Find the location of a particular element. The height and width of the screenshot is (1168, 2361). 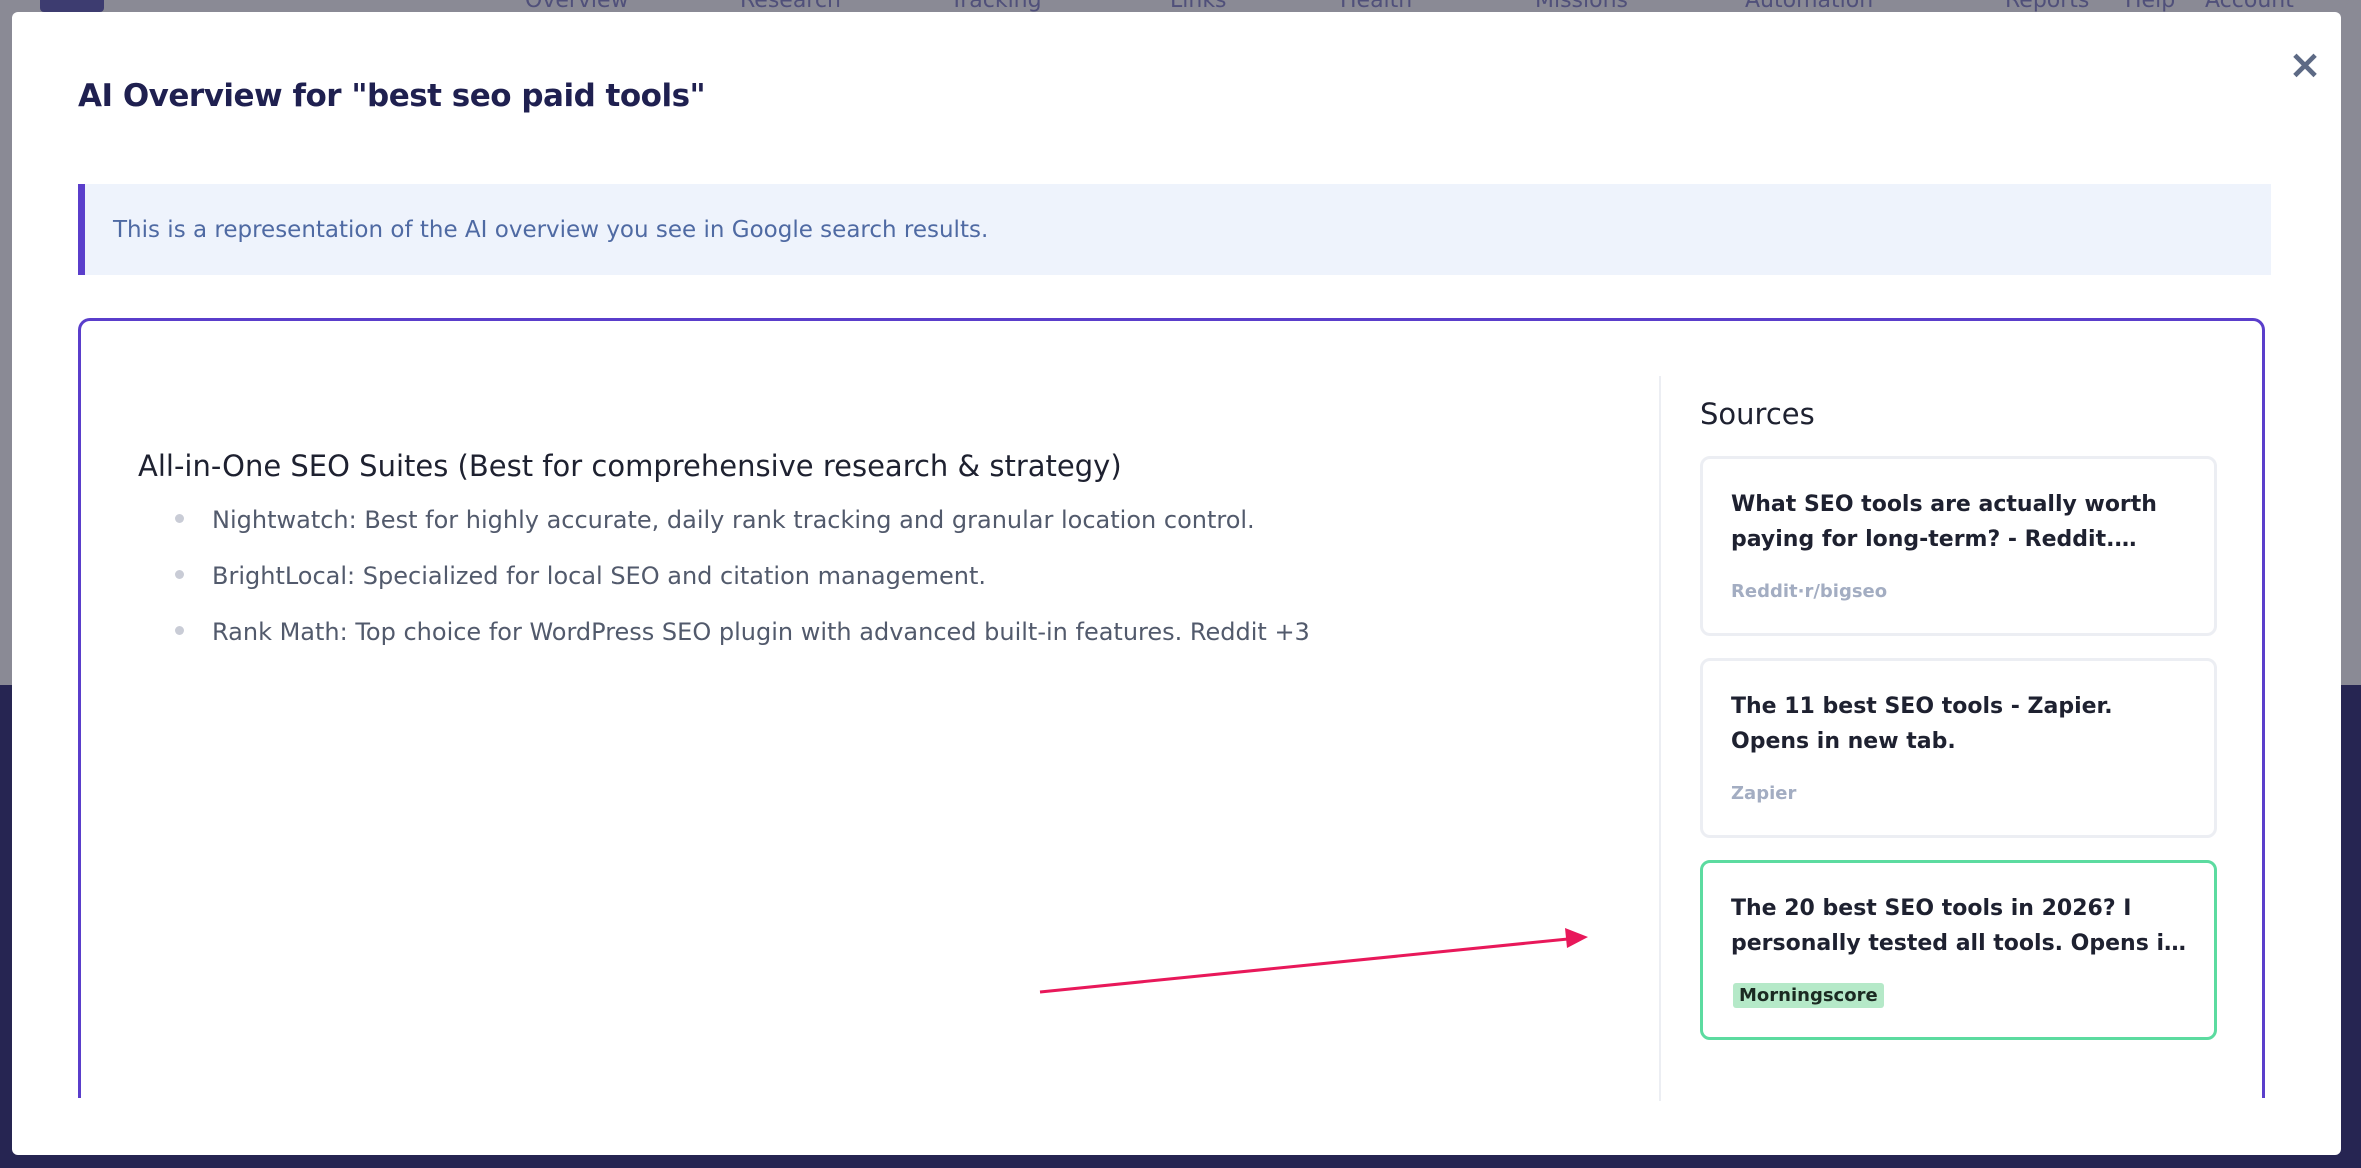

annotation-arrow-icon is located at coordinates (1313, 961).